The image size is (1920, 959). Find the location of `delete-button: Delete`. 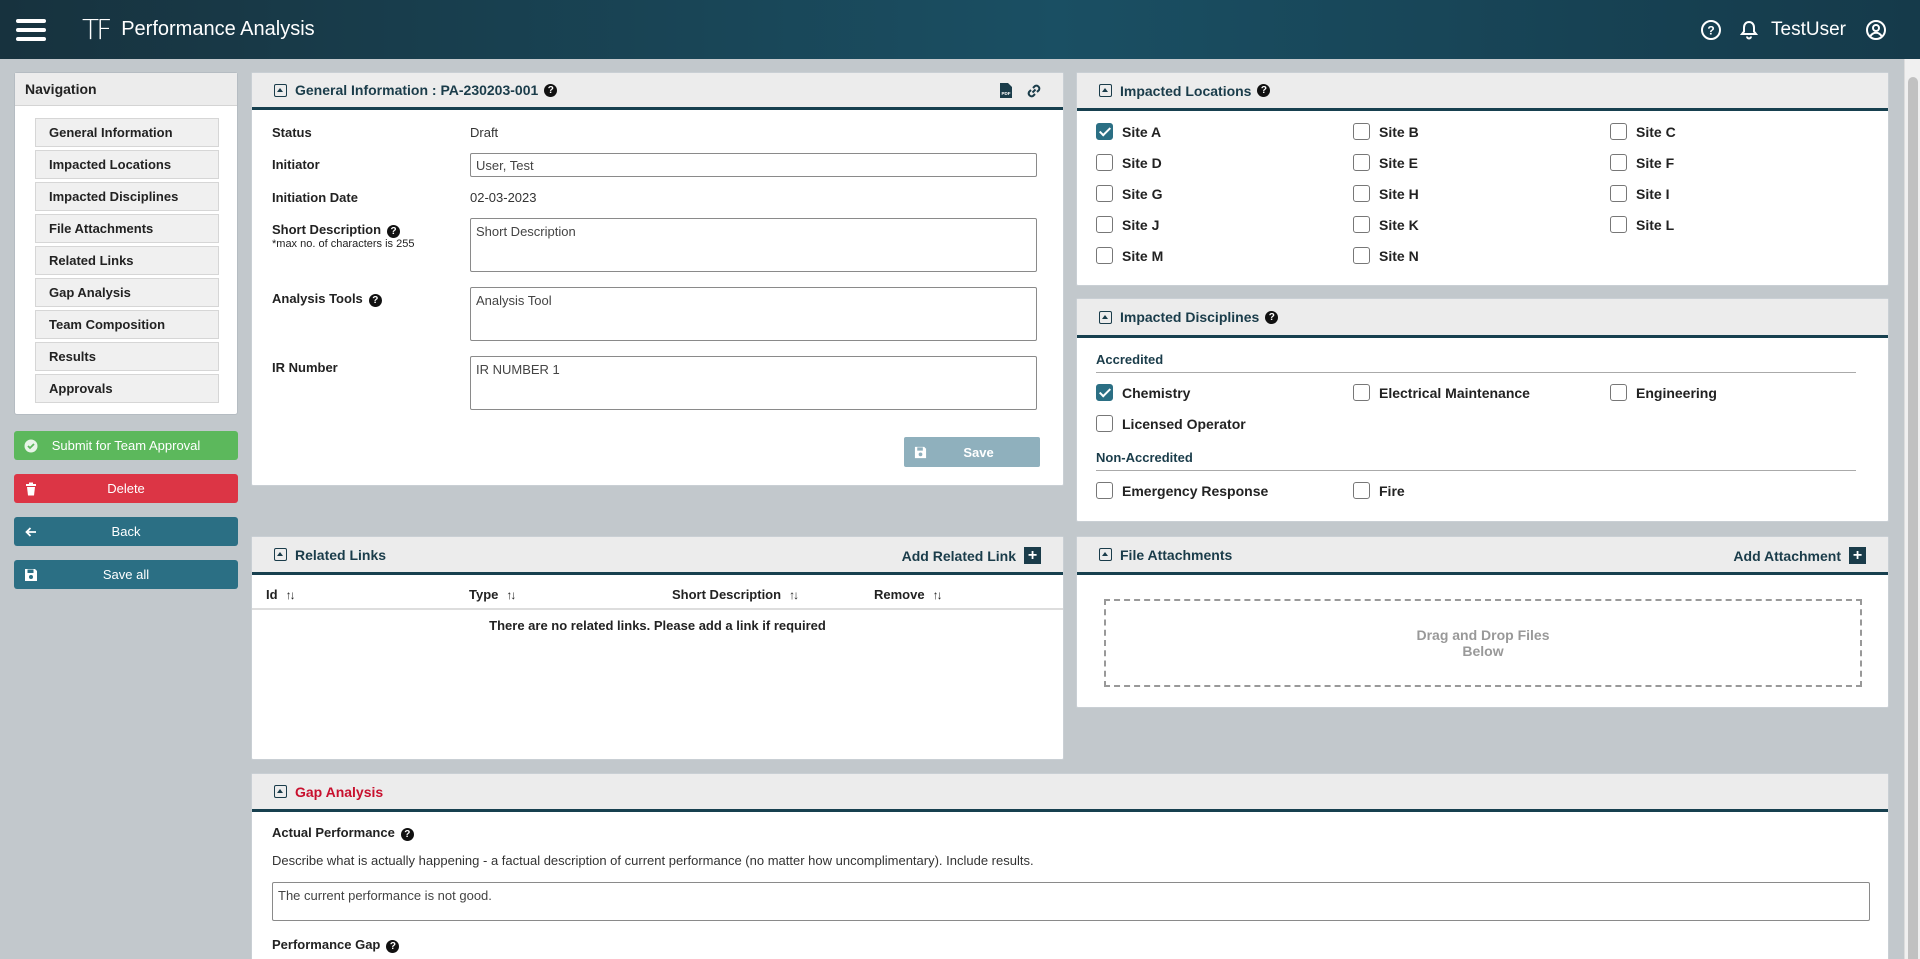

delete-button: Delete is located at coordinates (126, 488).